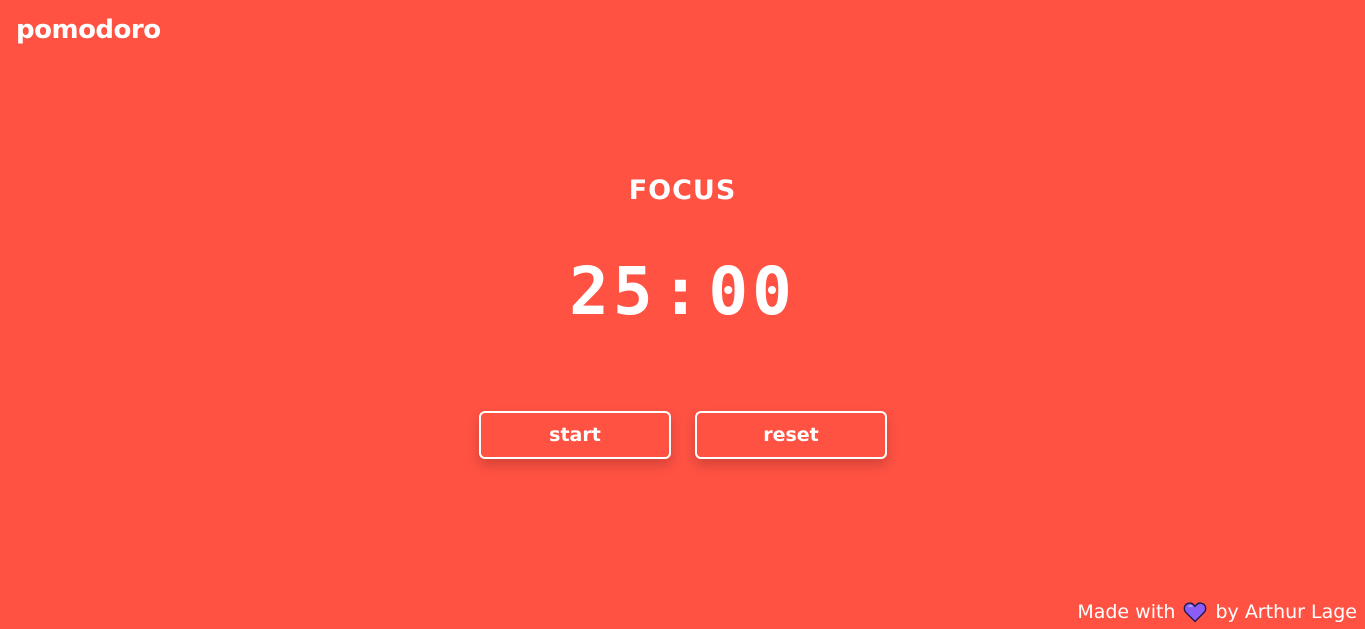  Describe the element at coordinates (575, 435) in the screenshot. I see `start-button: start` at that location.